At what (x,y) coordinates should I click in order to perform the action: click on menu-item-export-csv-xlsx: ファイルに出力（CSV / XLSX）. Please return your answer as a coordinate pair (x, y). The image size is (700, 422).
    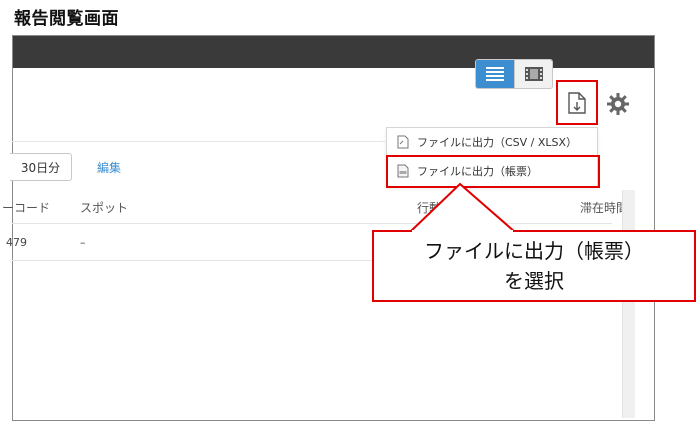
    Looking at the image, I should click on (492, 142).